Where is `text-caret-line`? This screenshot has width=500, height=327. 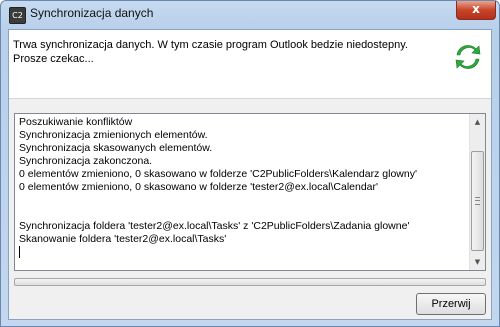
text-caret-line is located at coordinates (242, 252).